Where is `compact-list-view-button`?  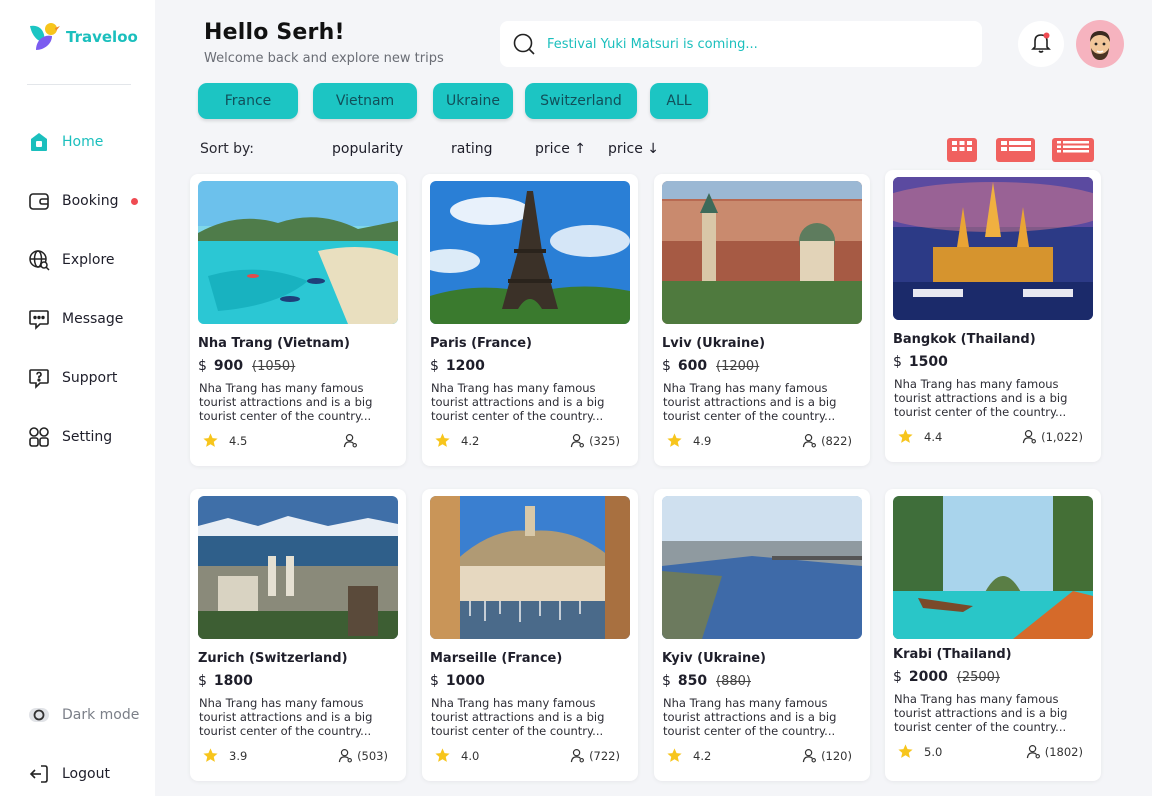
compact-list-view-button is located at coordinates (1073, 150).